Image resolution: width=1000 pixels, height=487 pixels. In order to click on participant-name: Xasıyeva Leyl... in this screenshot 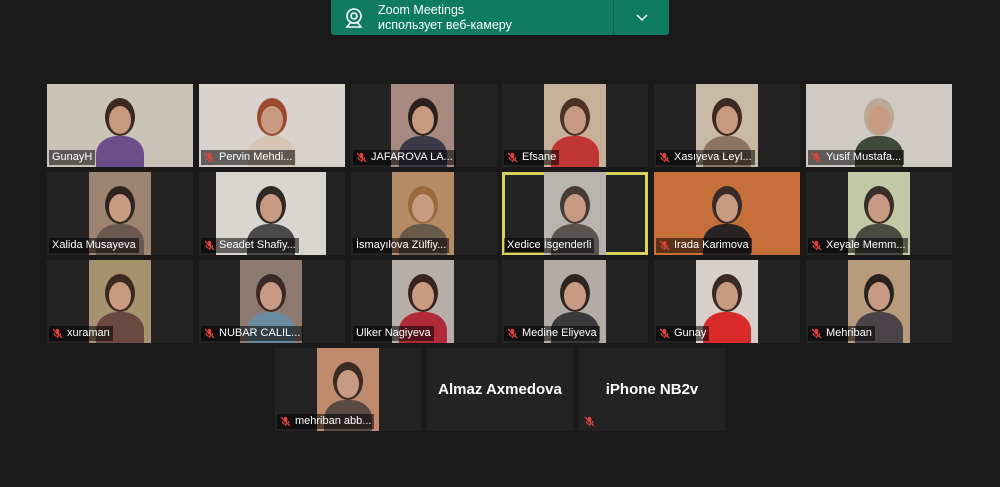, I will do `click(713, 157)`.